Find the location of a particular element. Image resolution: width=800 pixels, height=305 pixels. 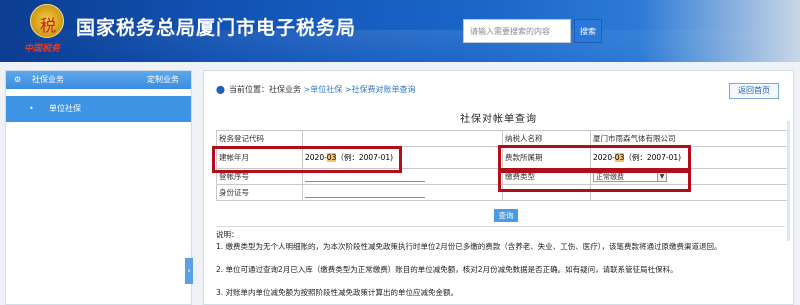

emblem-glyph: 税 is located at coordinates (48, 25).